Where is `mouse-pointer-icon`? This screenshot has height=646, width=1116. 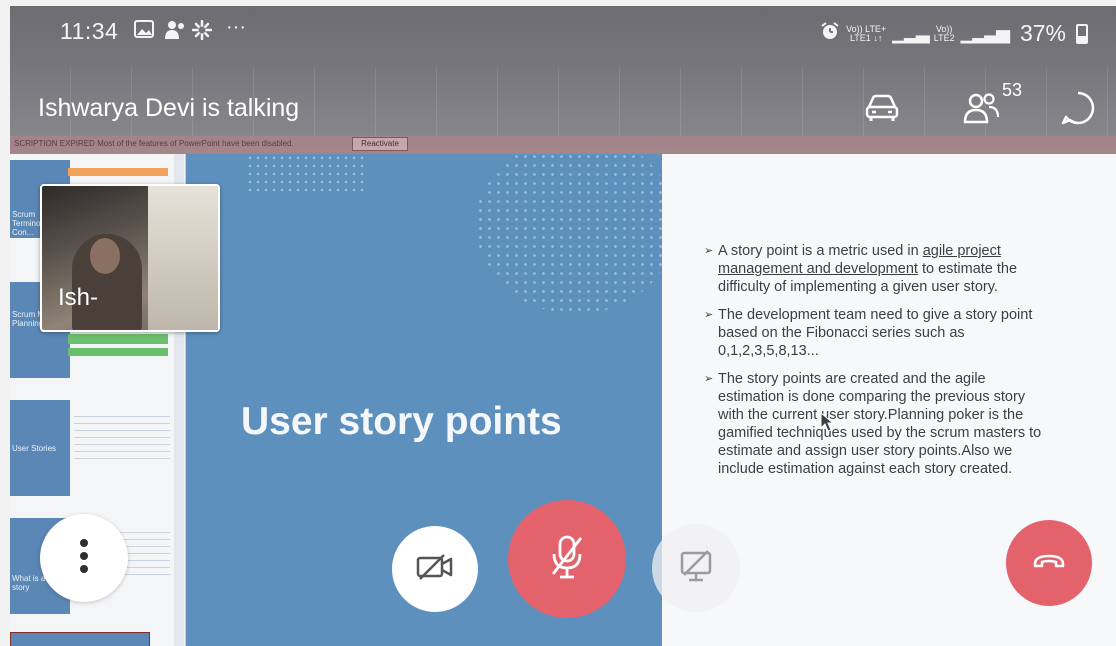 mouse-pointer-icon is located at coordinates (827, 424).